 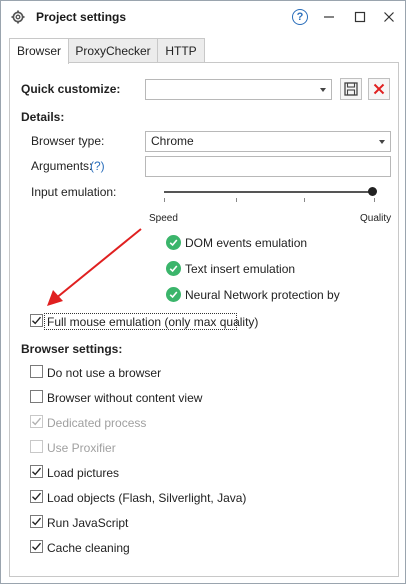 I want to click on details-heading: Details:, so click(x=43, y=117).